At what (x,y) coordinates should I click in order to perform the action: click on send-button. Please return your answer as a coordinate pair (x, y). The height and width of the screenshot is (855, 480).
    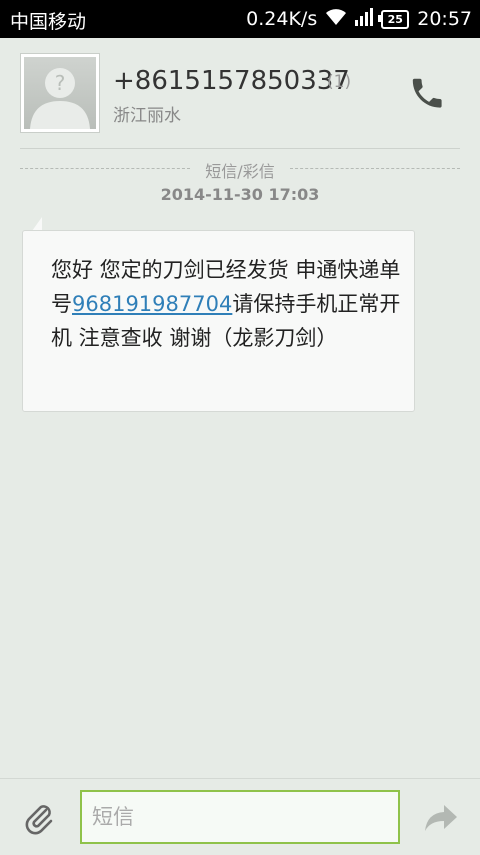
    Looking at the image, I should click on (441, 818).